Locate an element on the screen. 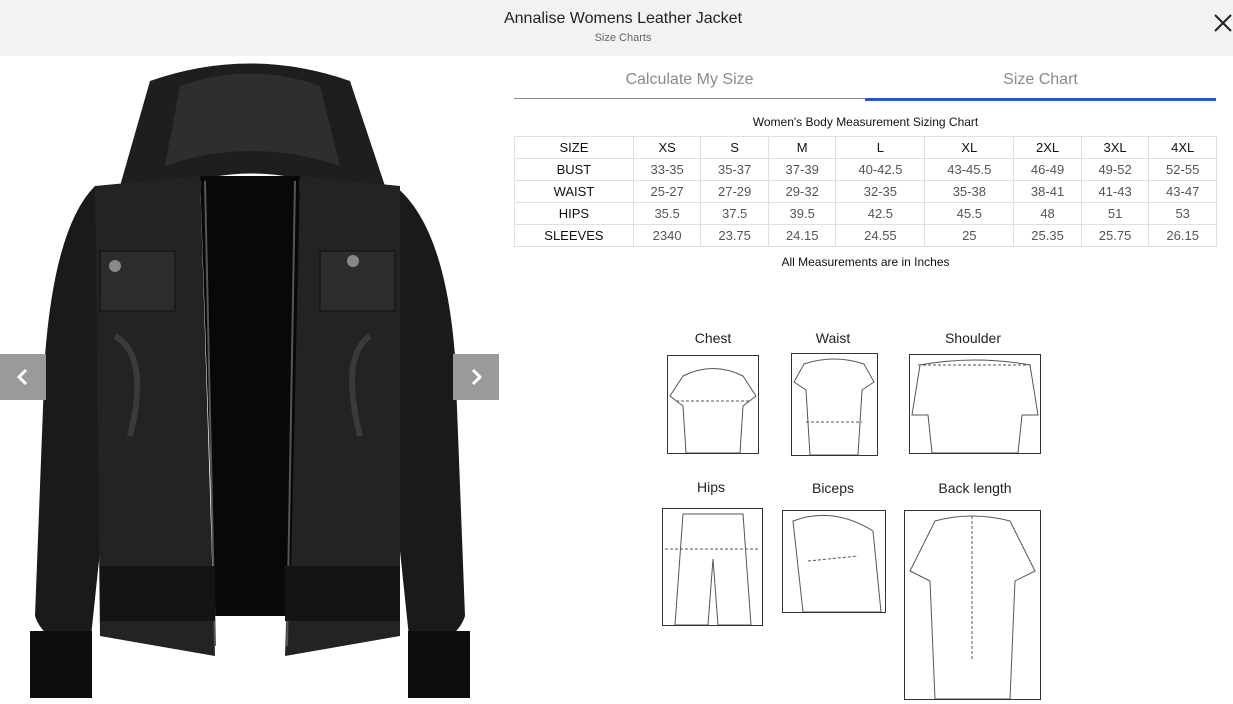 The width and height of the screenshot is (1233, 704). chest-figure is located at coordinates (713, 404).